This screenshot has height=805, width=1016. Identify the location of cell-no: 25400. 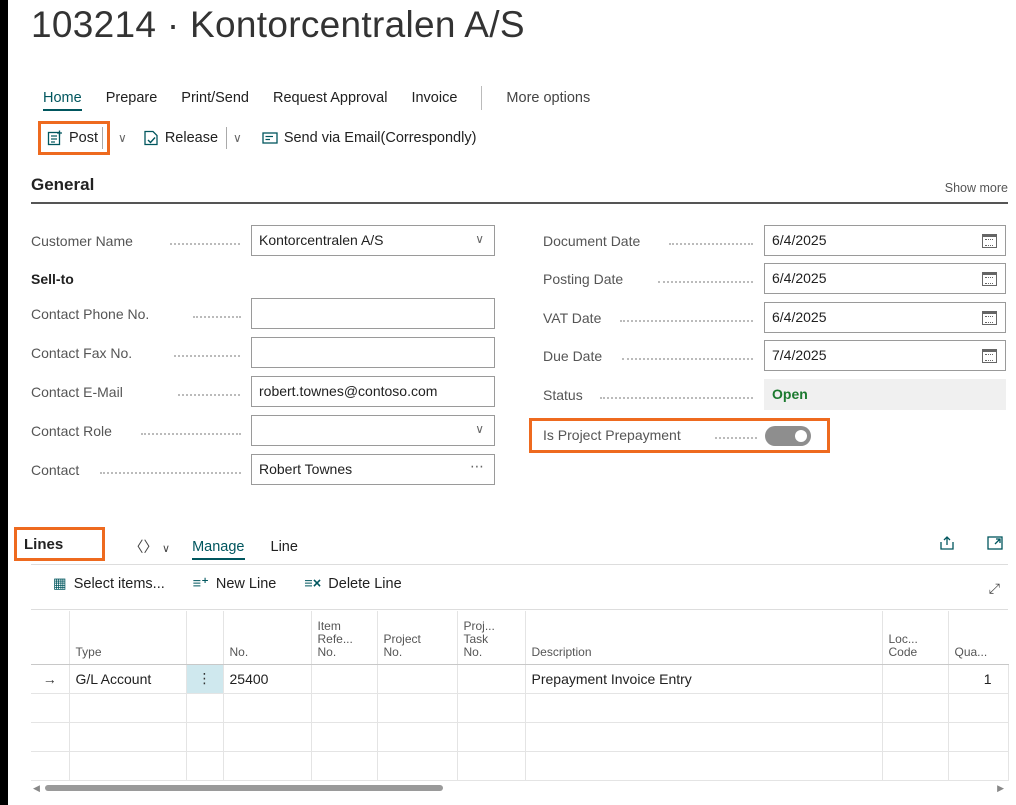
(267, 678).